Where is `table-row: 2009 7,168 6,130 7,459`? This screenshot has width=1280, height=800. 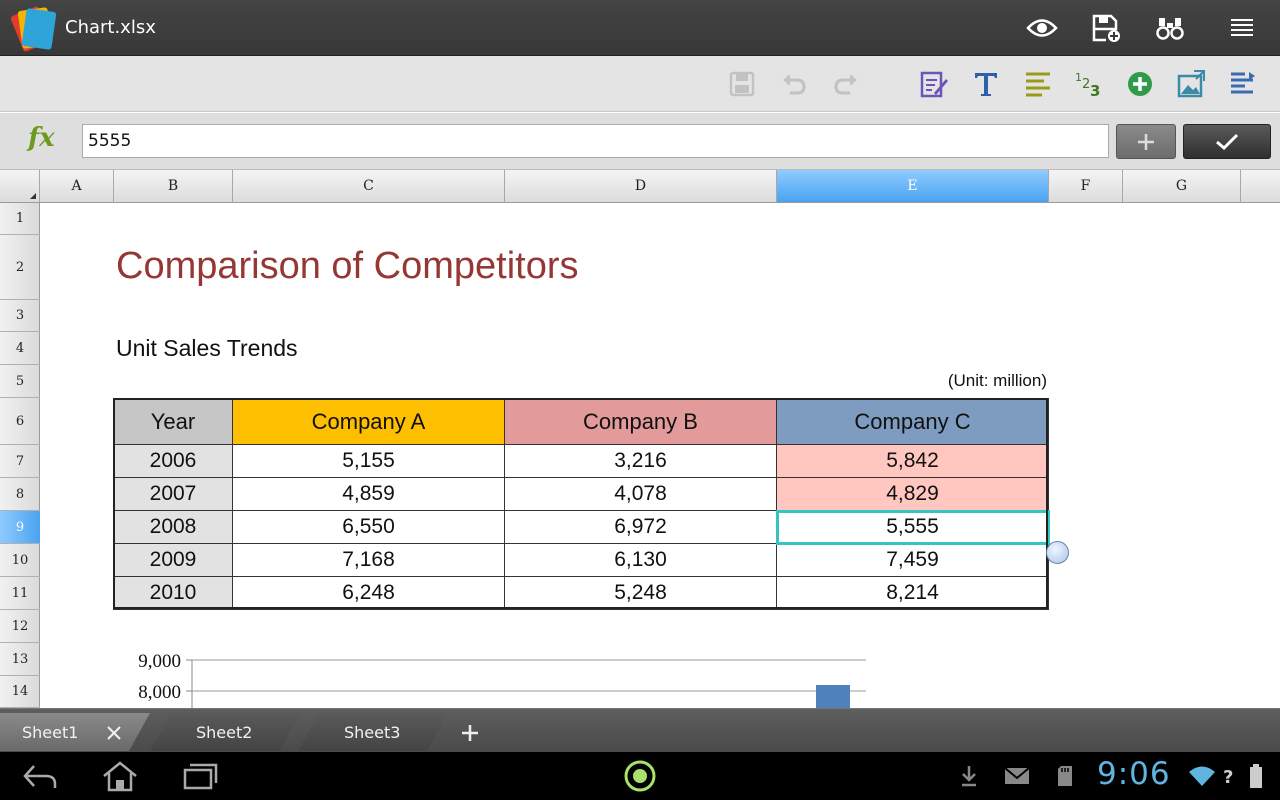
table-row: 2009 7,168 6,130 7,459 is located at coordinates (581, 560).